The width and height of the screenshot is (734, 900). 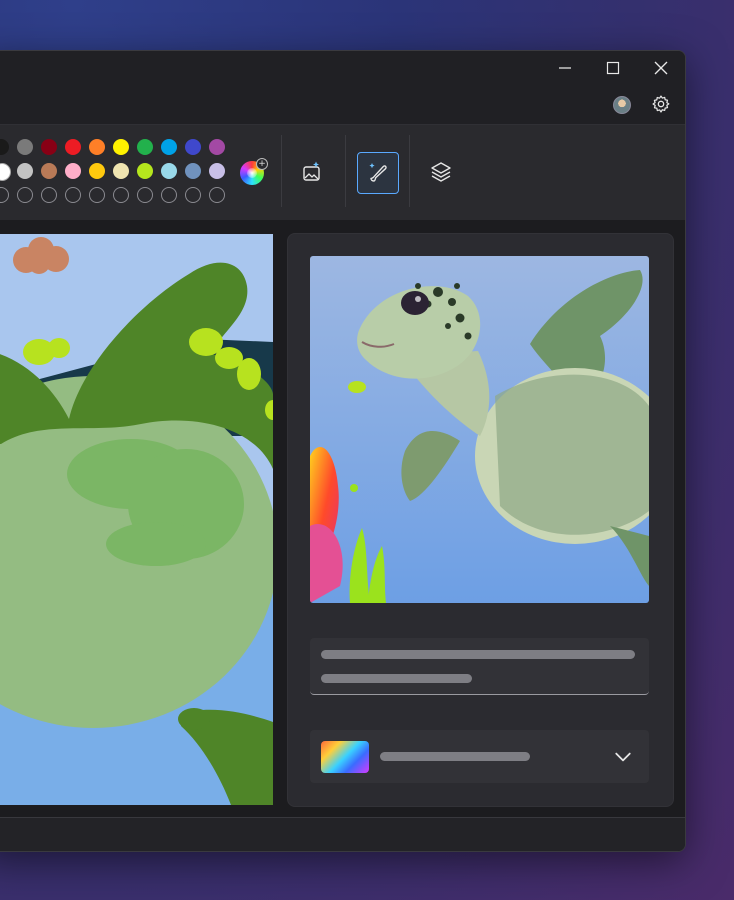 I want to click on settings-button, so click(x=661, y=104).